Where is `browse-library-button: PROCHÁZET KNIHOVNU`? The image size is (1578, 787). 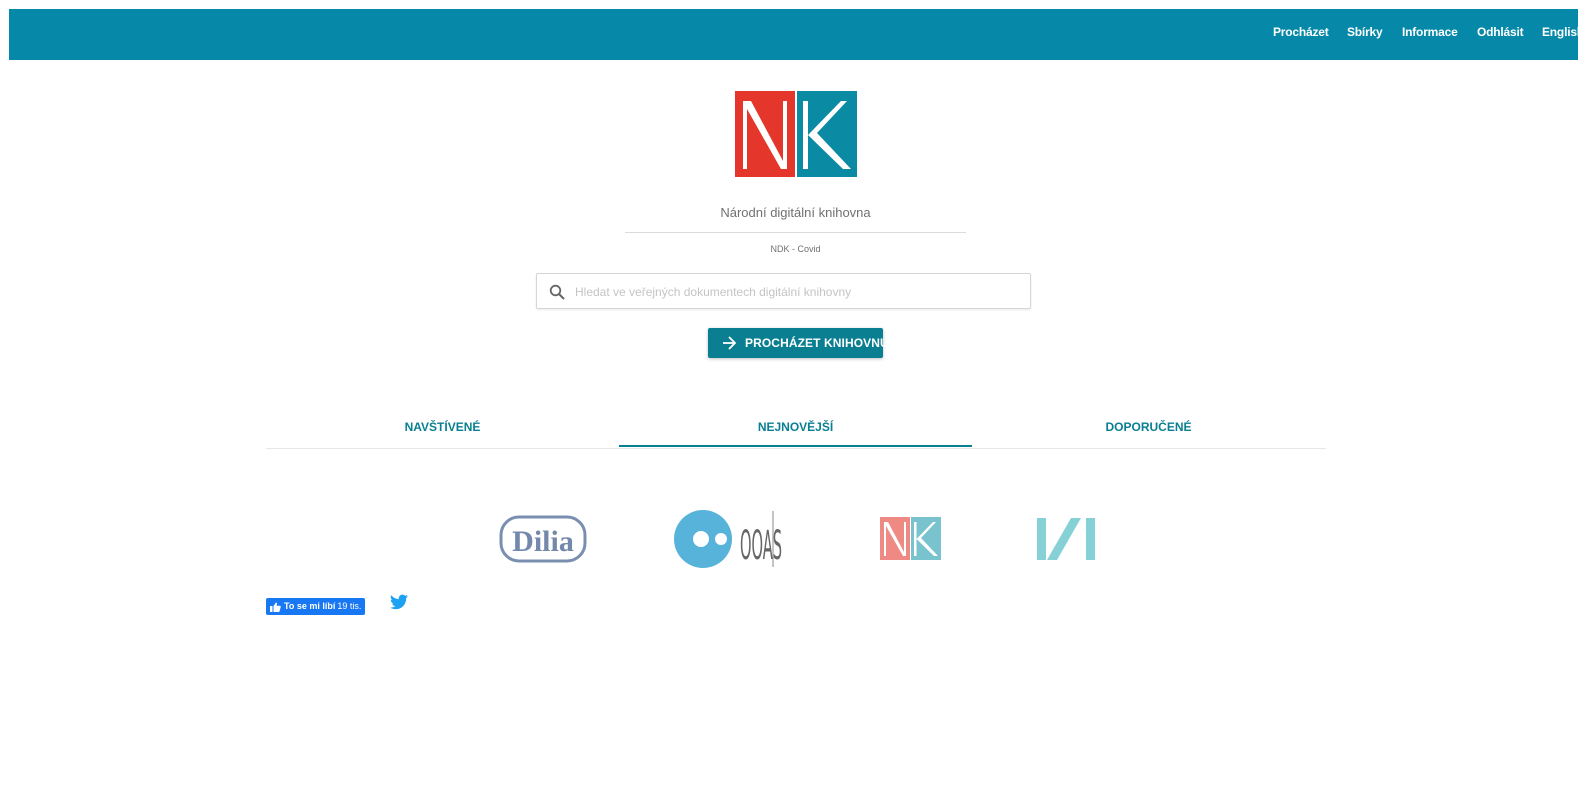 browse-library-button: PROCHÁZET KNIHOVNU is located at coordinates (798, 343).